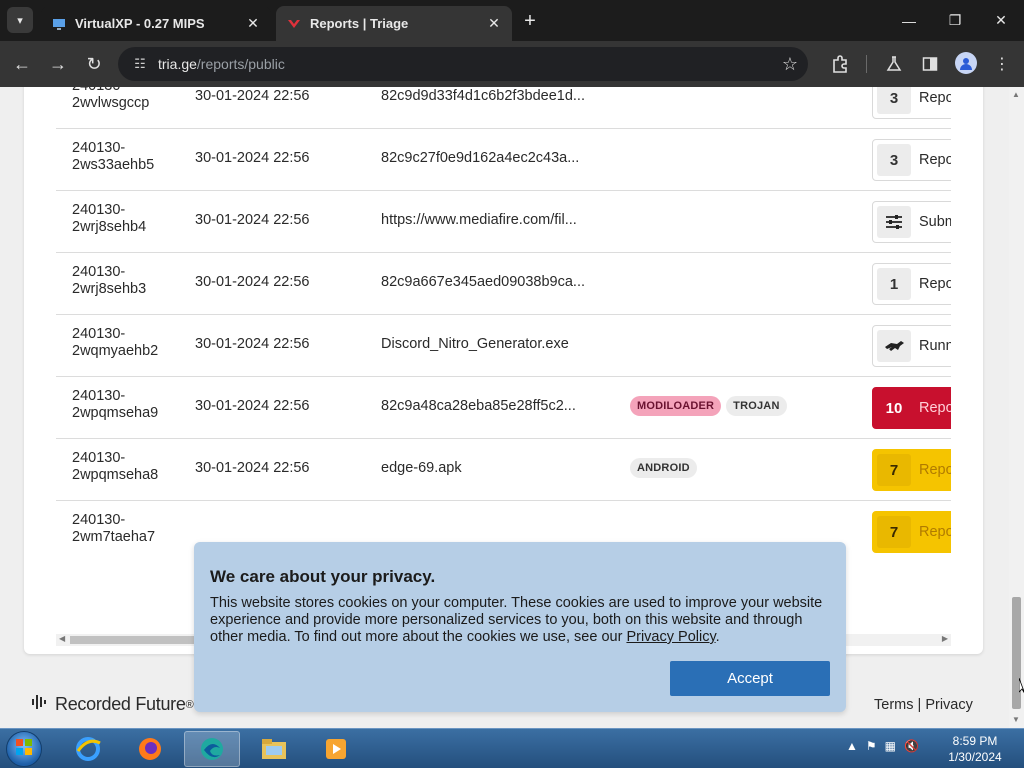 Image resolution: width=1024 pixels, height=768 pixels. What do you see at coordinates (463, 64) in the screenshot?
I see `address-bar: ☷ tria.ge/reports/public ☆` at bounding box center [463, 64].